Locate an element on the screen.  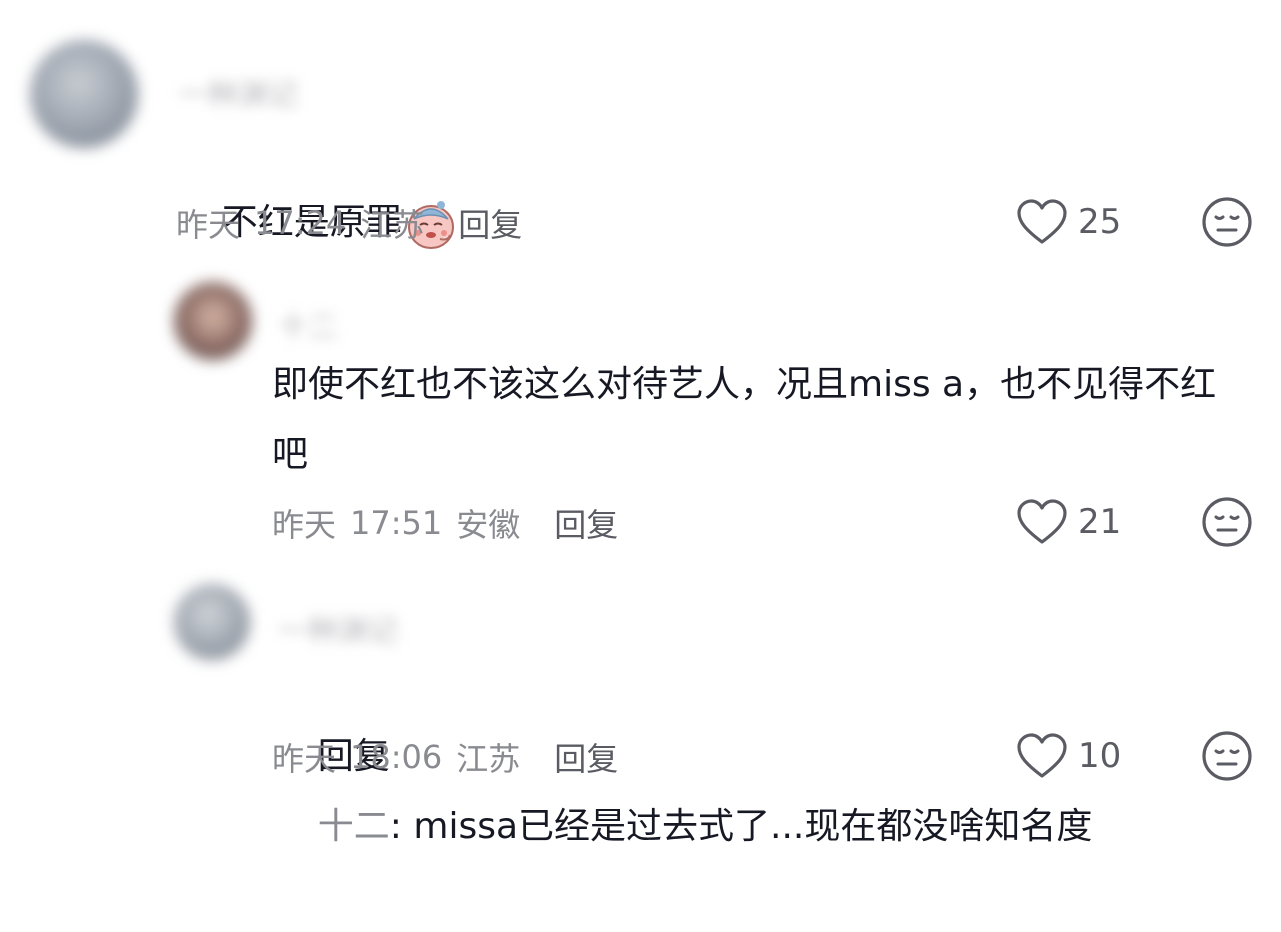
like-count: 10 is located at coordinates (1100, 756).